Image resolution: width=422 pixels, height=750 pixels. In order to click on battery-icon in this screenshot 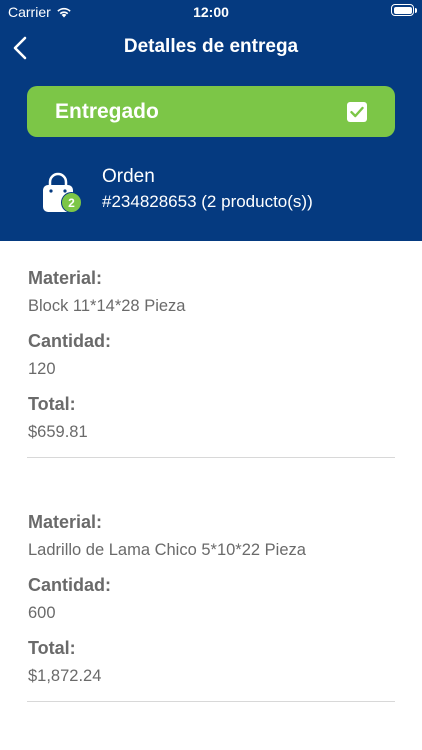, I will do `click(404, 10)`.